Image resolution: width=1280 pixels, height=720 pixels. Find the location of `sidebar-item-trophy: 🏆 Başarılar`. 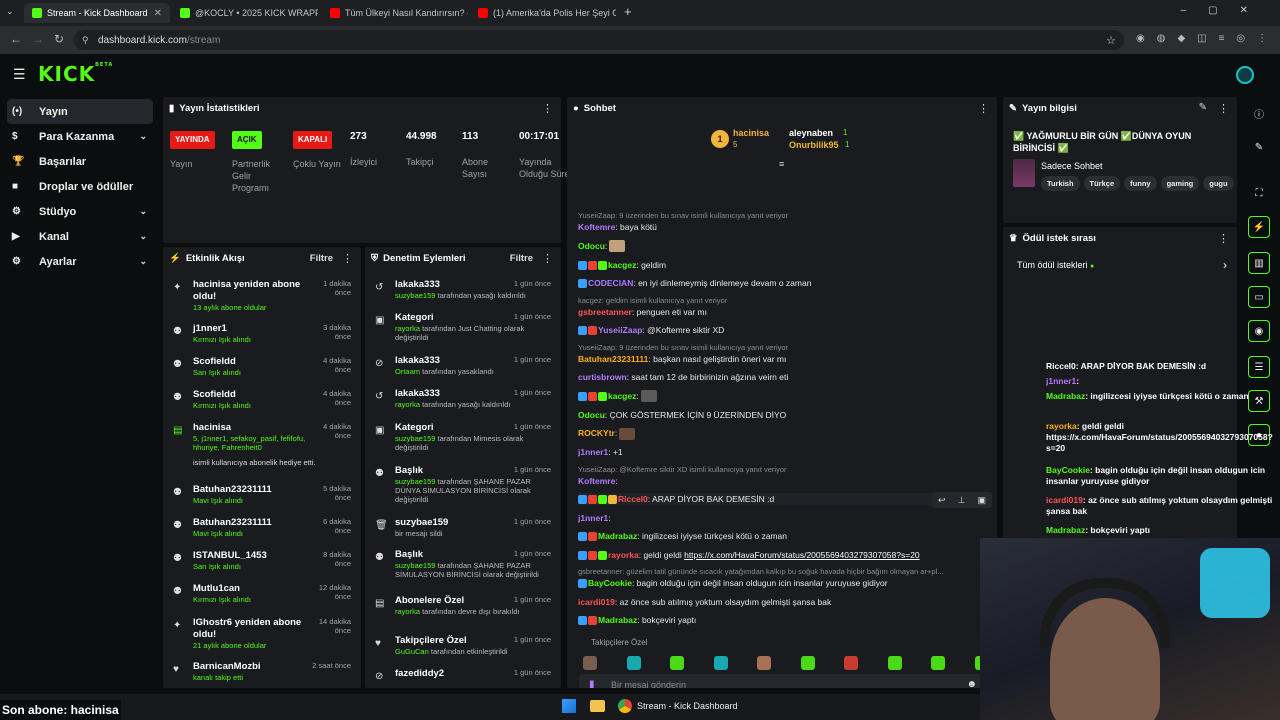

sidebar-item-trophy: 🏆 Başarılar is located at coordinates (80, 161).